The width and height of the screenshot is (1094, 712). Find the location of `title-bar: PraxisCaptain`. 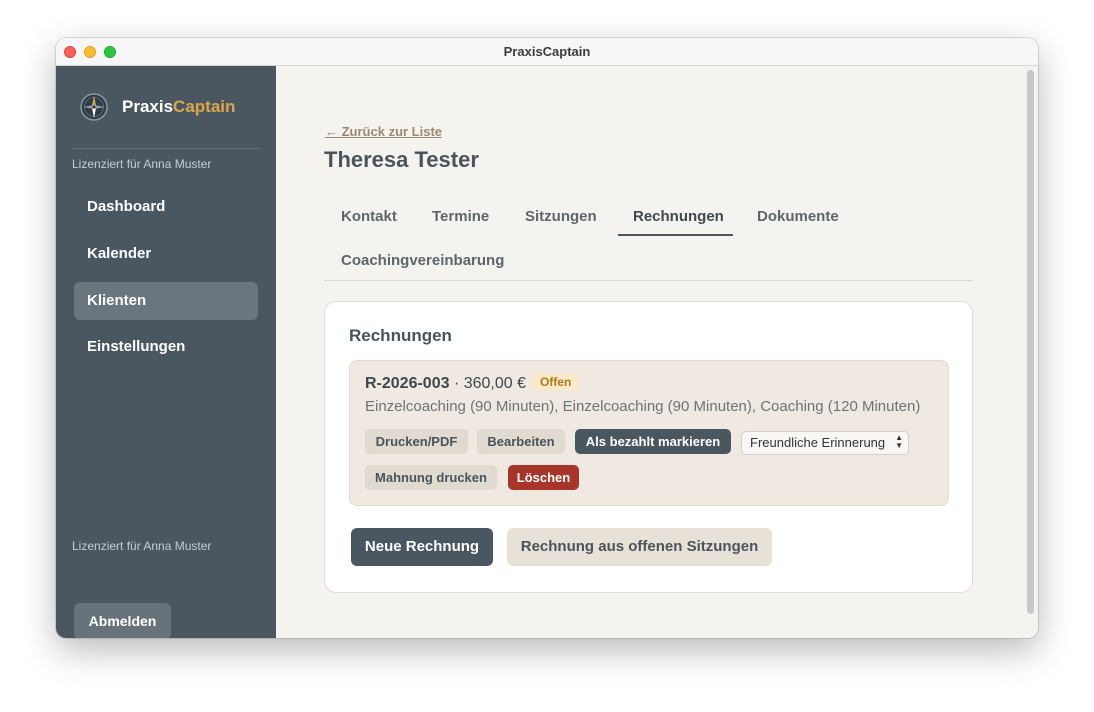

title-bar: PraxisCaptain is located at coordinates (547, 52).